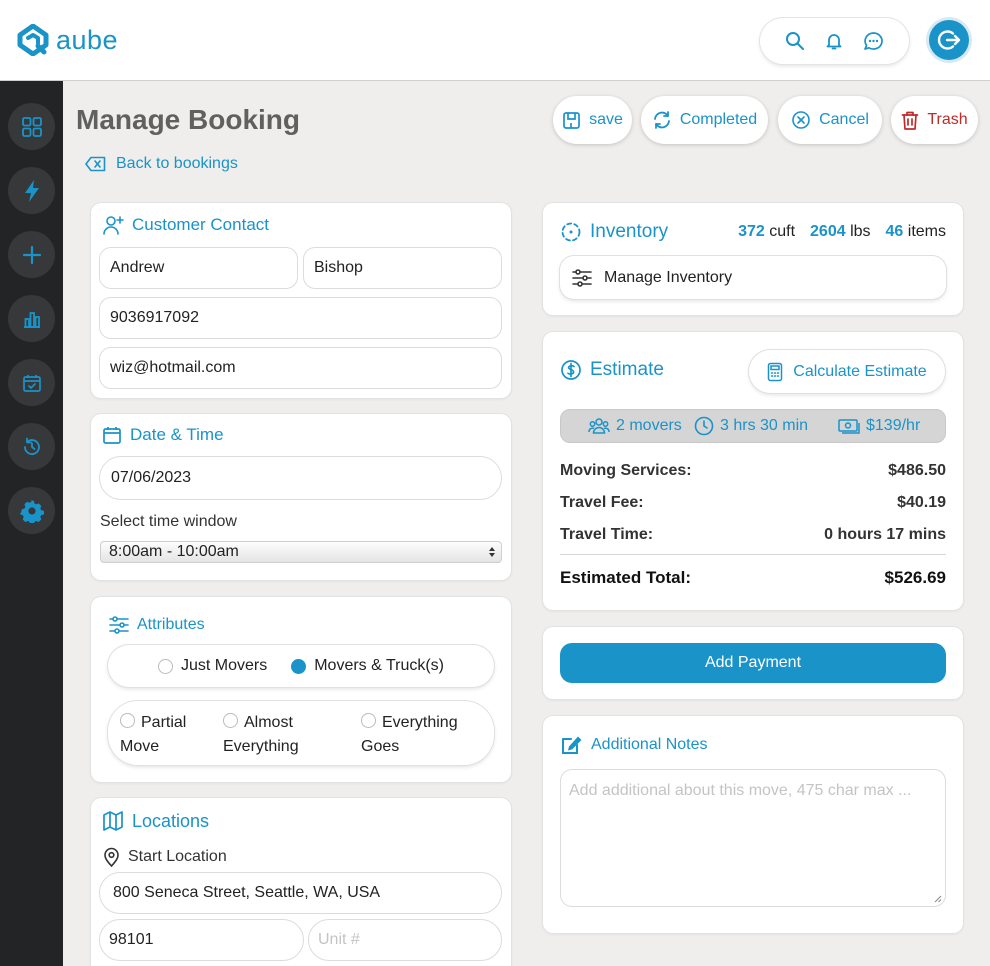 The width and height of the screenshot is (990, 966). I want to click on calculate-estimate-button: Calculate Estimate, so click(847, 371).